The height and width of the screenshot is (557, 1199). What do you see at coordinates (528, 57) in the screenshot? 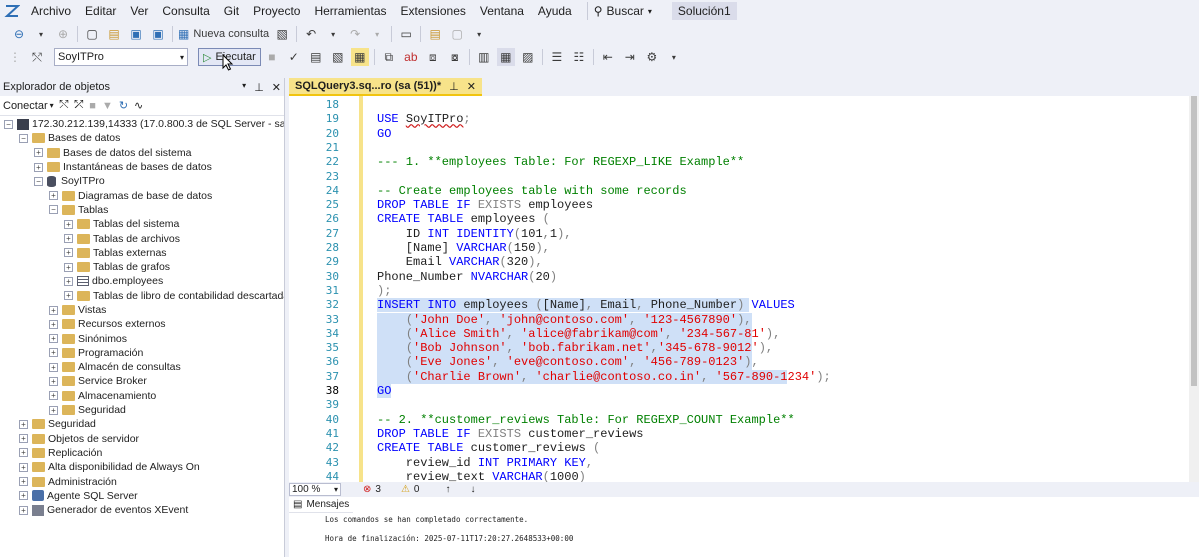
I see `results-file-icon: ▨` at bounding box center [528, 57].